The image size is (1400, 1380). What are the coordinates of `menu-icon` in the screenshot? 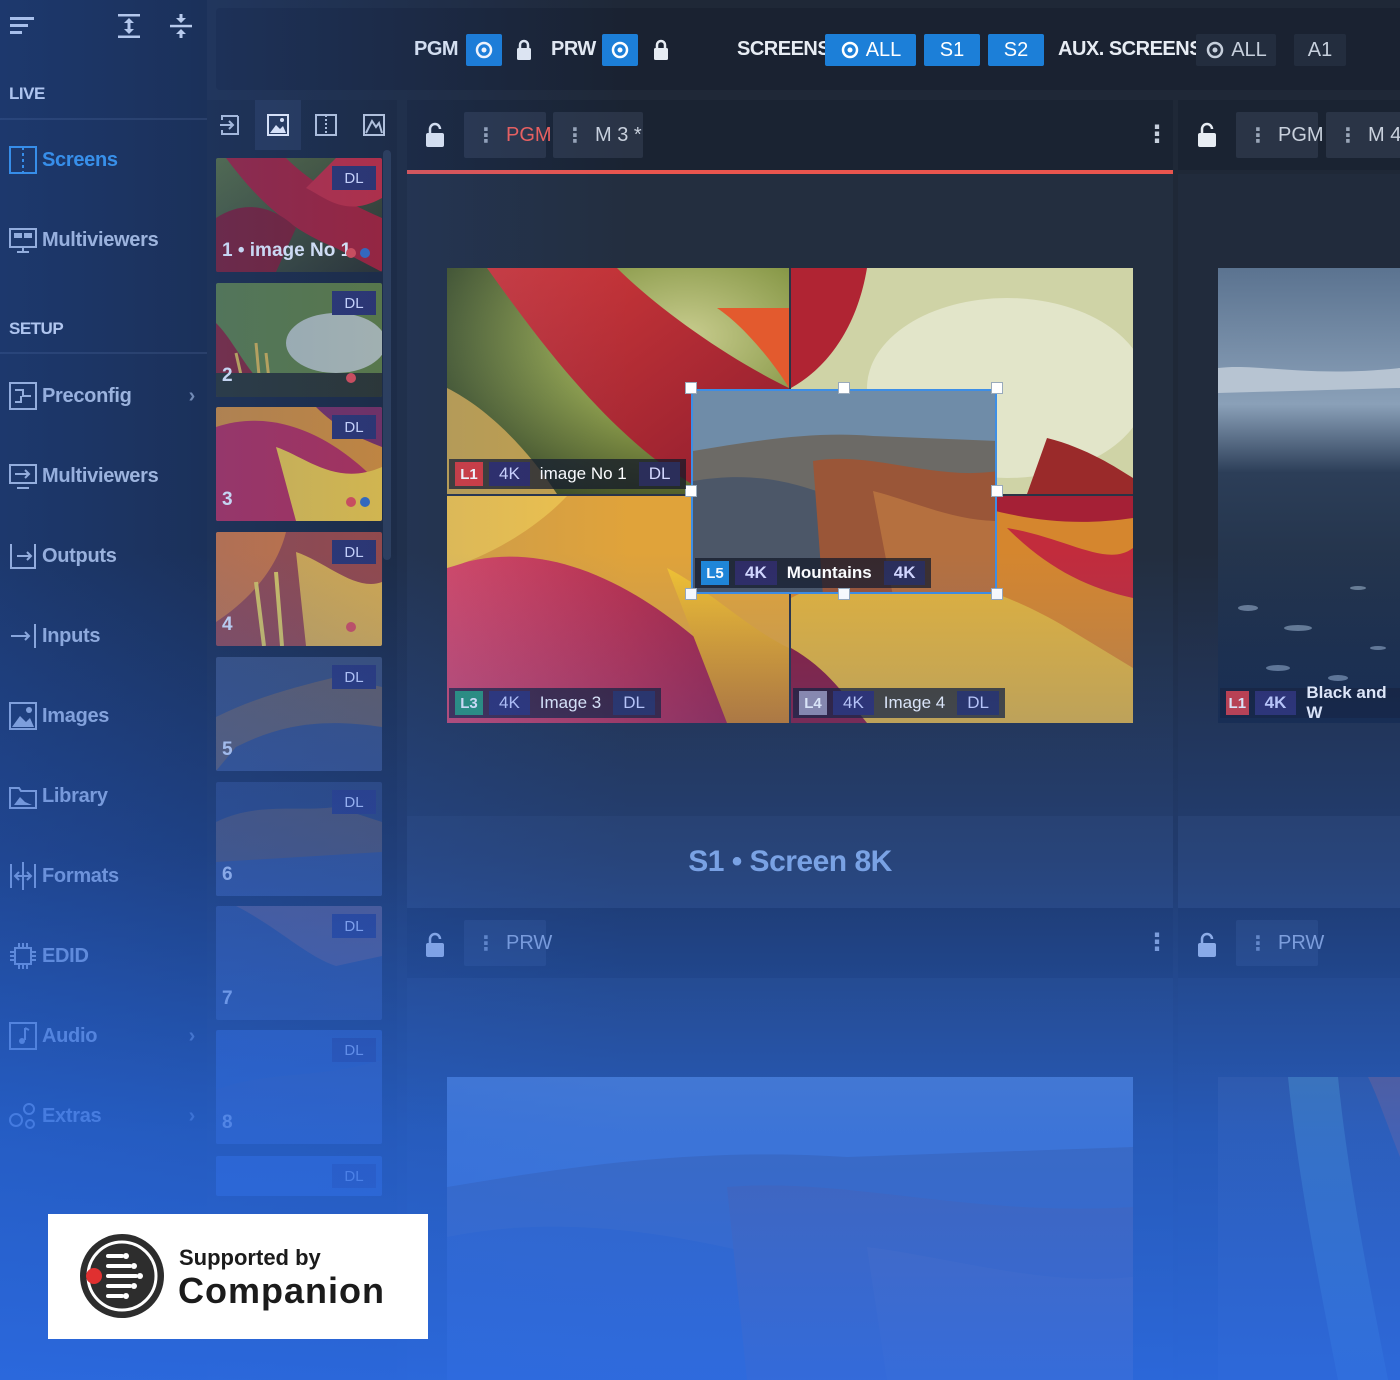 It's located at (22, 26).